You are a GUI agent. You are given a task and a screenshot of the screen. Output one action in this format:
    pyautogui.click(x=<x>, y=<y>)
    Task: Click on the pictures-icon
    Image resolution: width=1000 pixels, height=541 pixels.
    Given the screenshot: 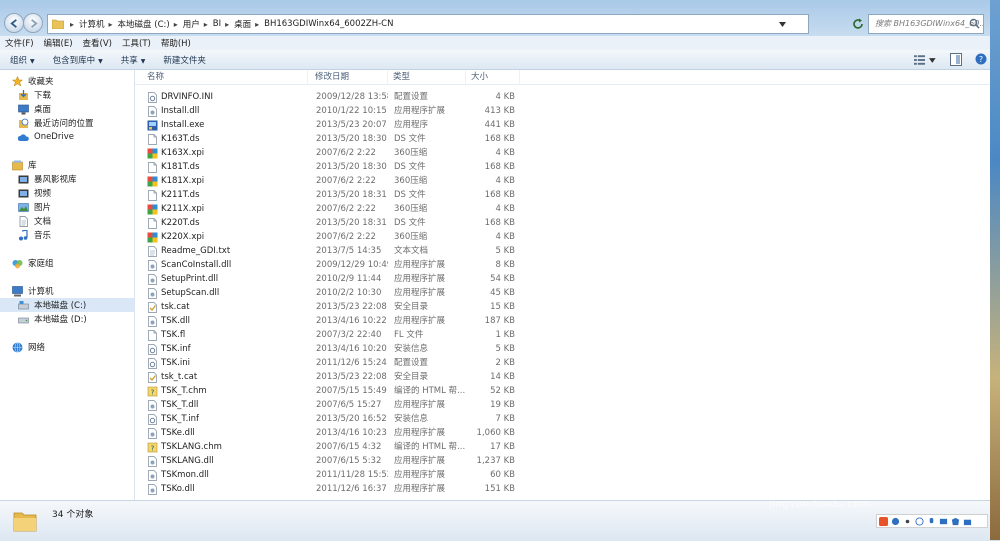 What is the action you would take?
    pyautogui.click(x=23, y=207)
    